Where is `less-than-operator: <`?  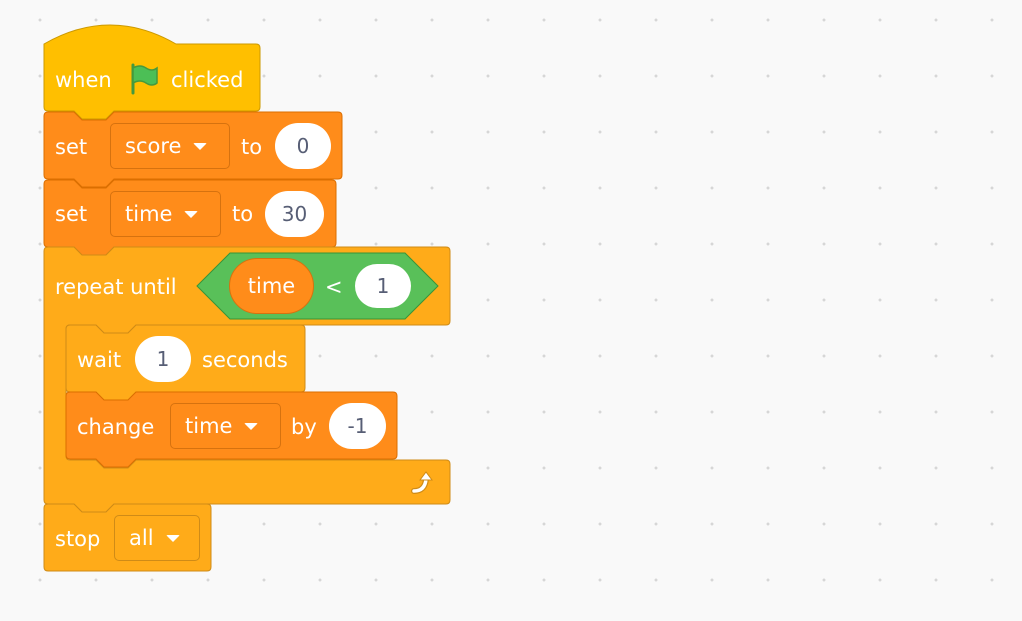 less-than-operator: < is located at coordinates (334, 287).